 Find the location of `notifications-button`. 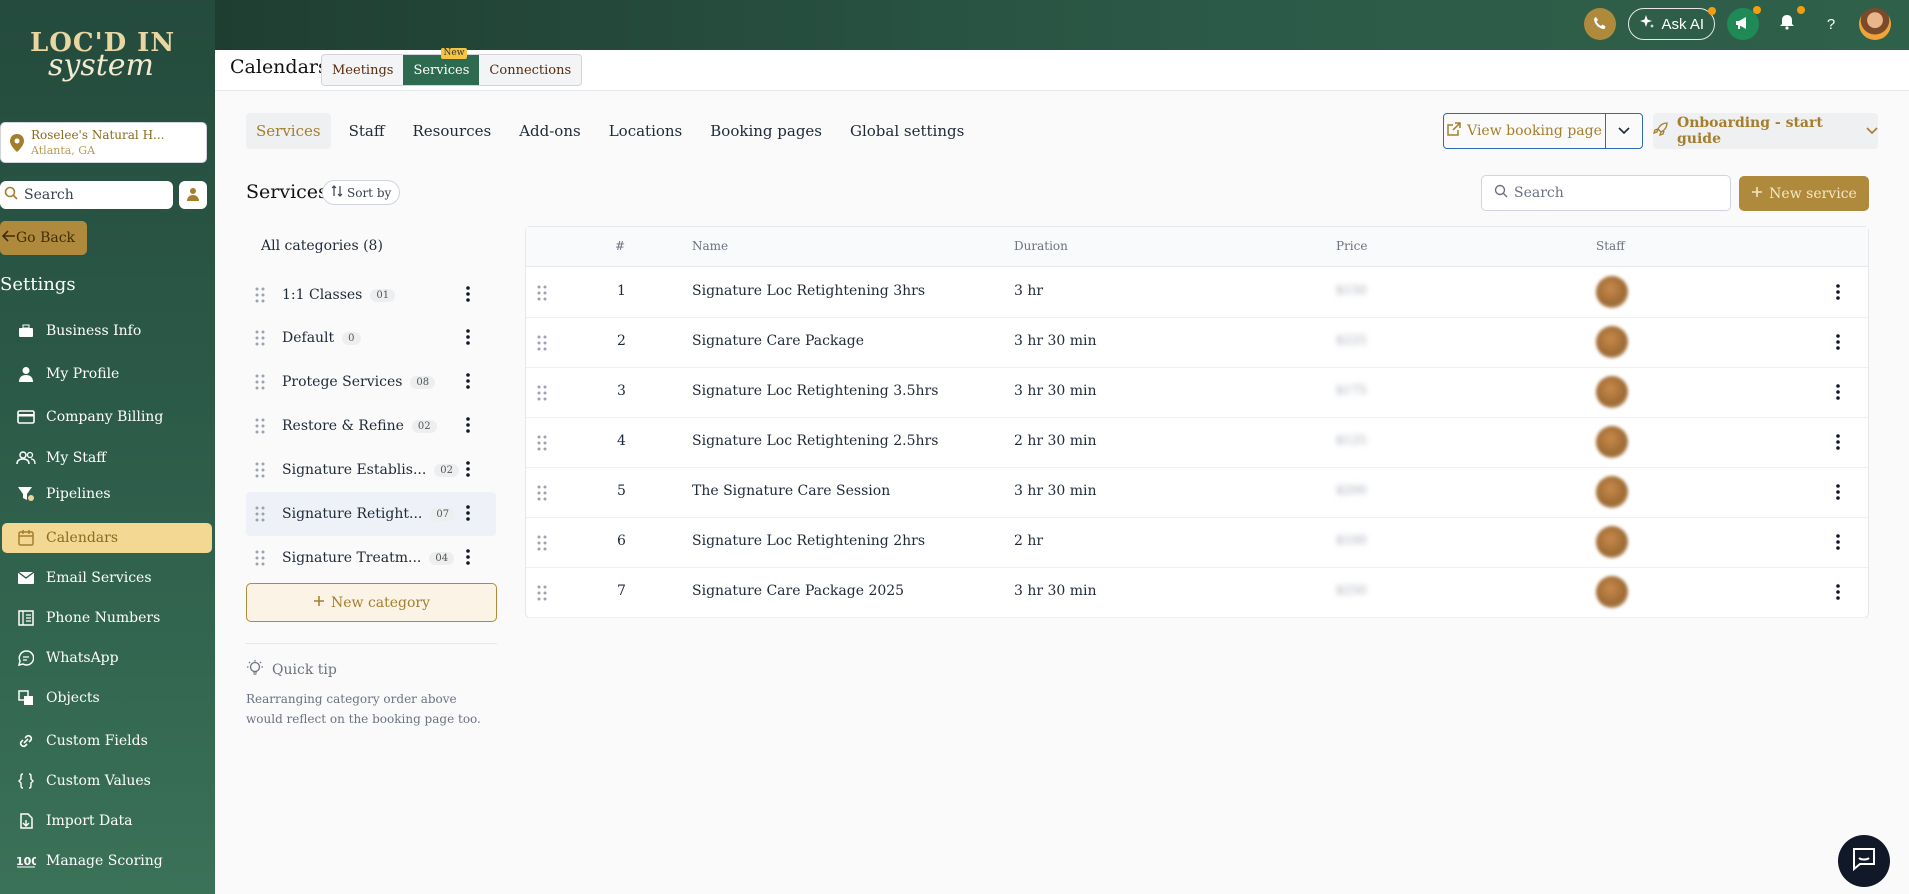

notifications-button is located at coordinates (1788, 23).